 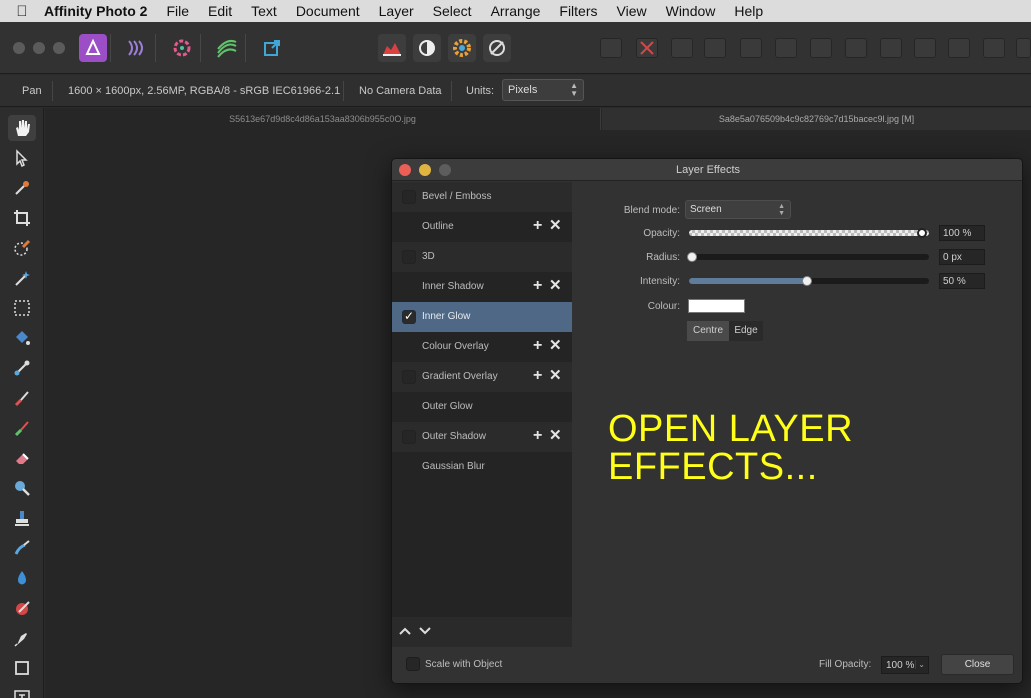 I want to click on opacity-input: 100 %, so click(x=962, y=233).